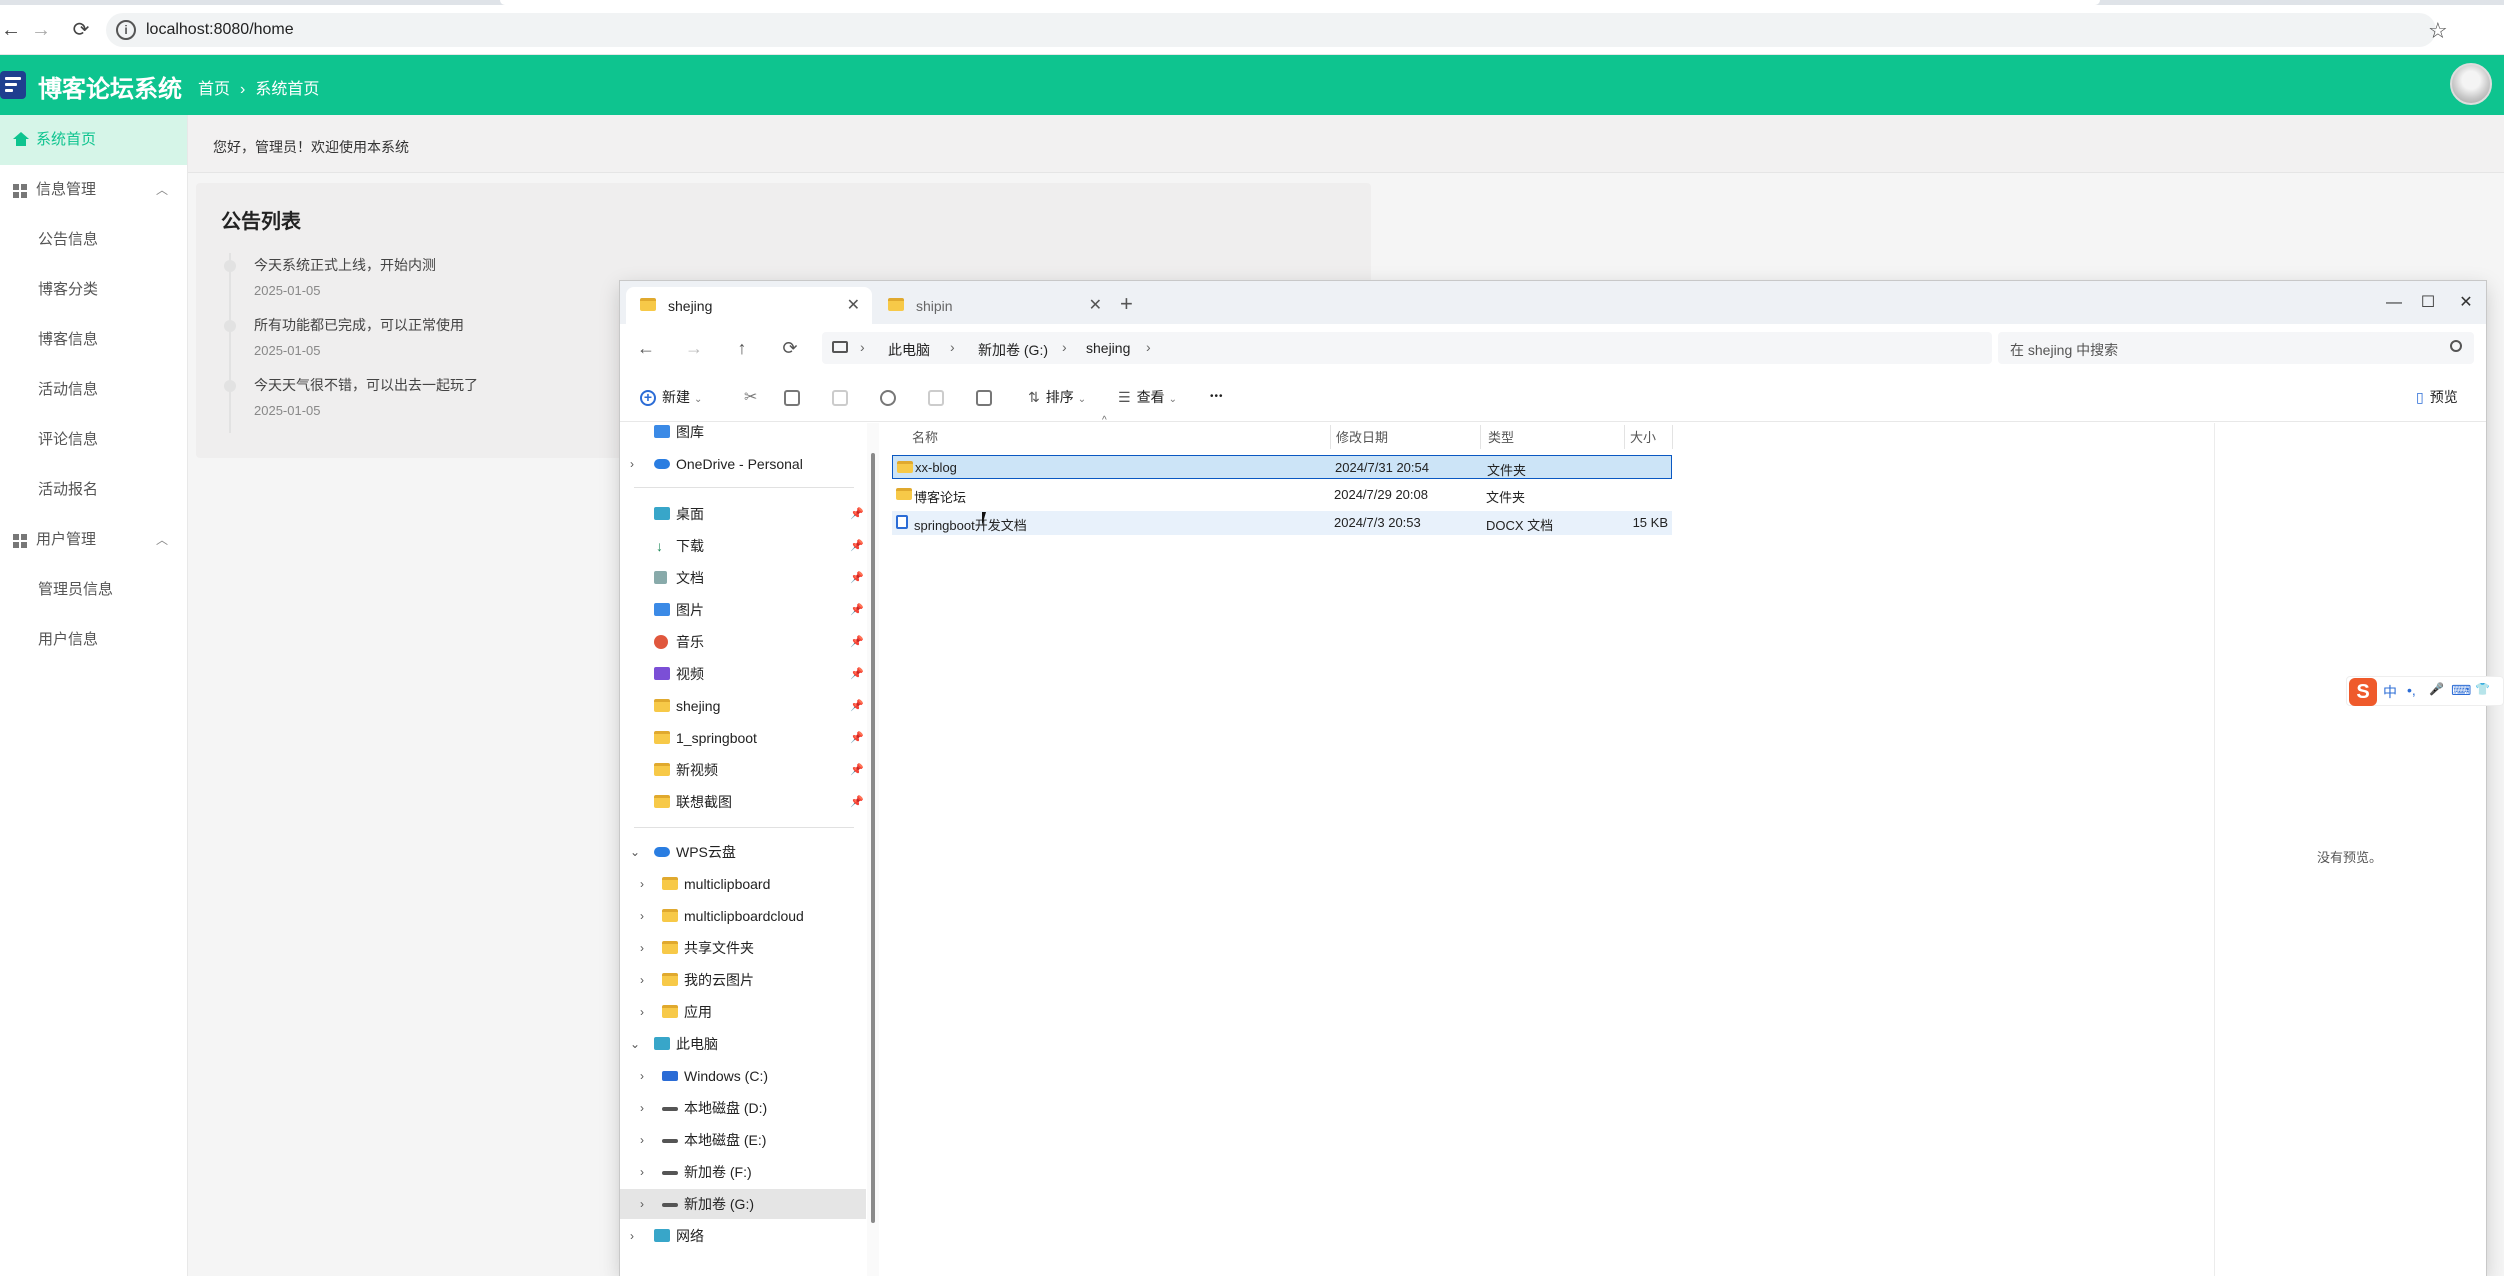 The image size is (2504, 1276). Describe the element at coordinates (13, 30) in the screenshot. I see `browser-back-button: ←` at that location.